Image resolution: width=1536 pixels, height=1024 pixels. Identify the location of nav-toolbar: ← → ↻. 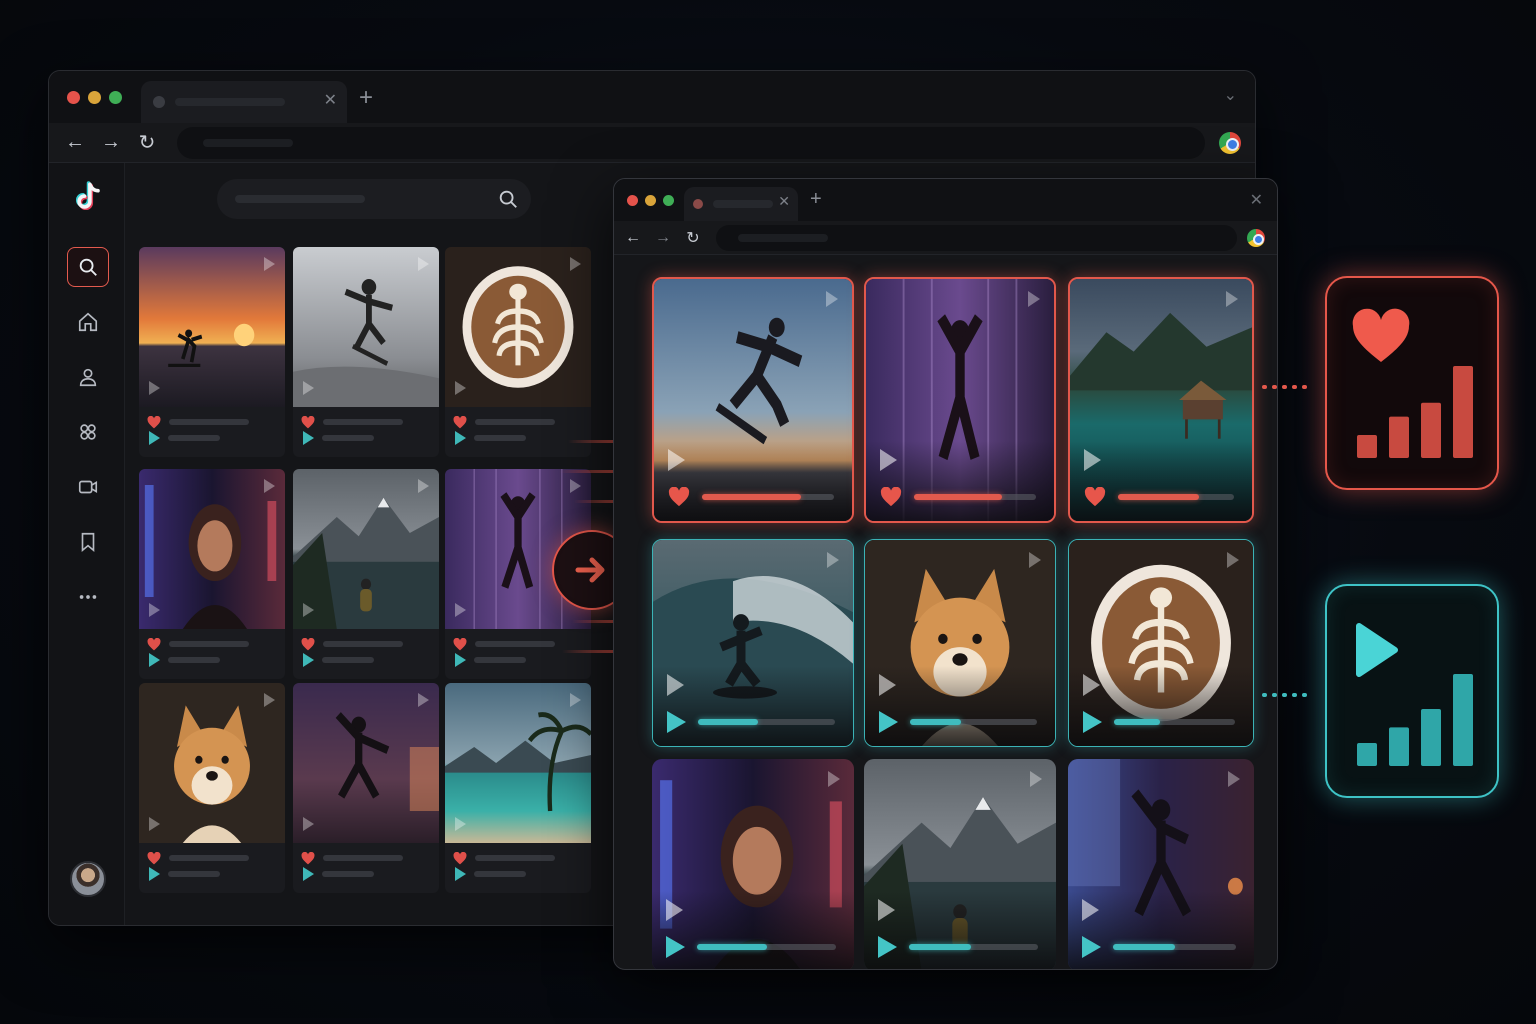
(945, 238).